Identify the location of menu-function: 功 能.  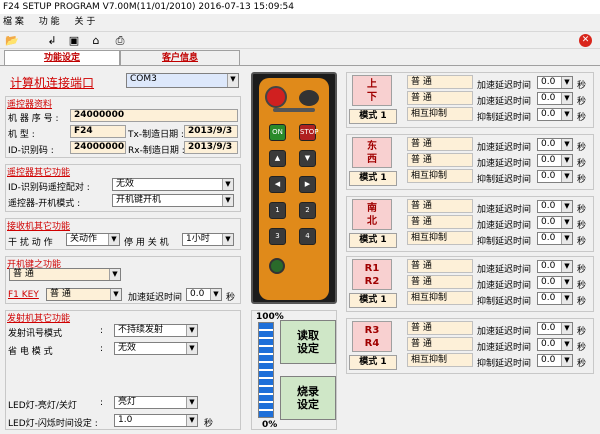
(49, 22).